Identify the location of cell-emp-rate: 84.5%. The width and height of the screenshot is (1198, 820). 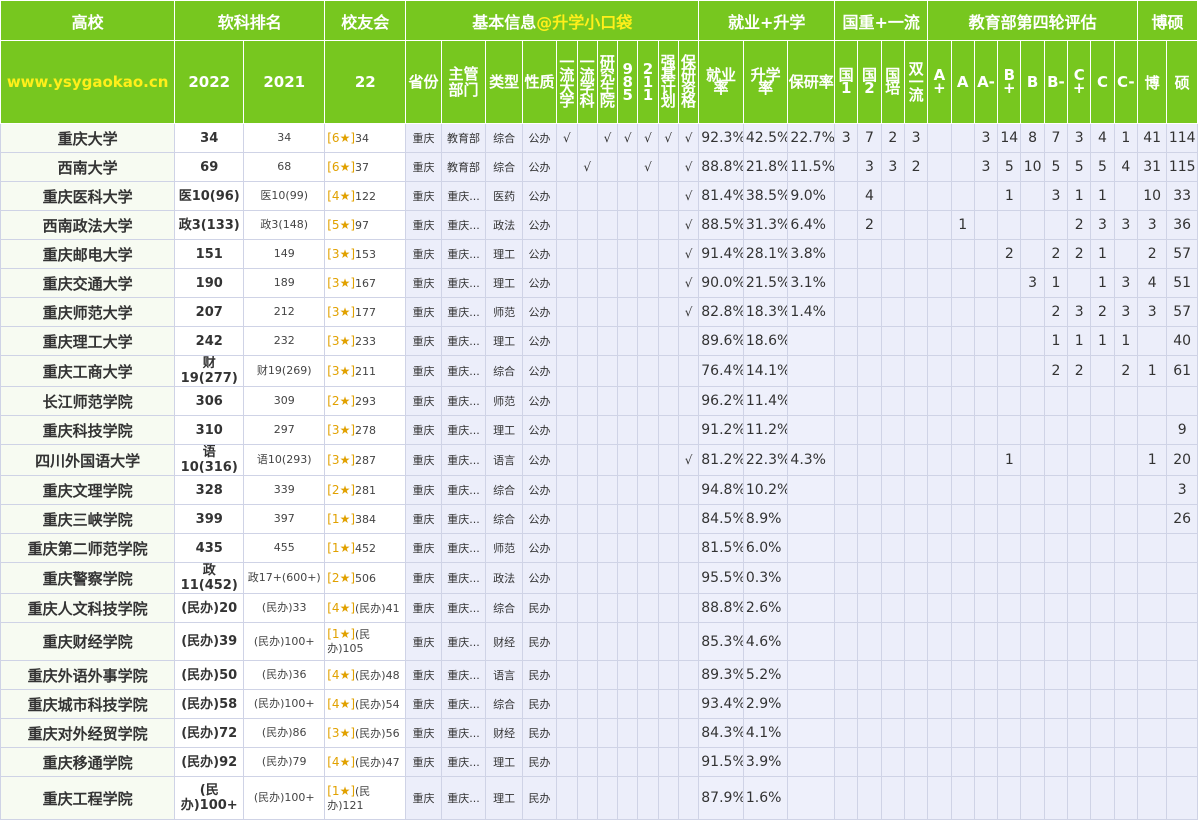
(721, 519).